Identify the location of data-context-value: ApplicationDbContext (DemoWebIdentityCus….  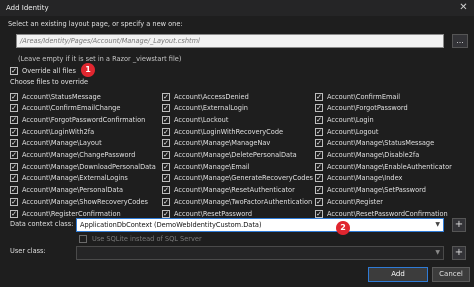
(171, 225).